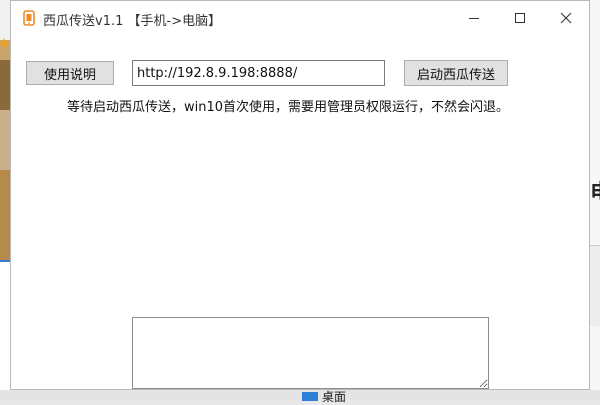 The width and height of the screenshot is (600, 405). I want to click on close-button, so click(566, 18).